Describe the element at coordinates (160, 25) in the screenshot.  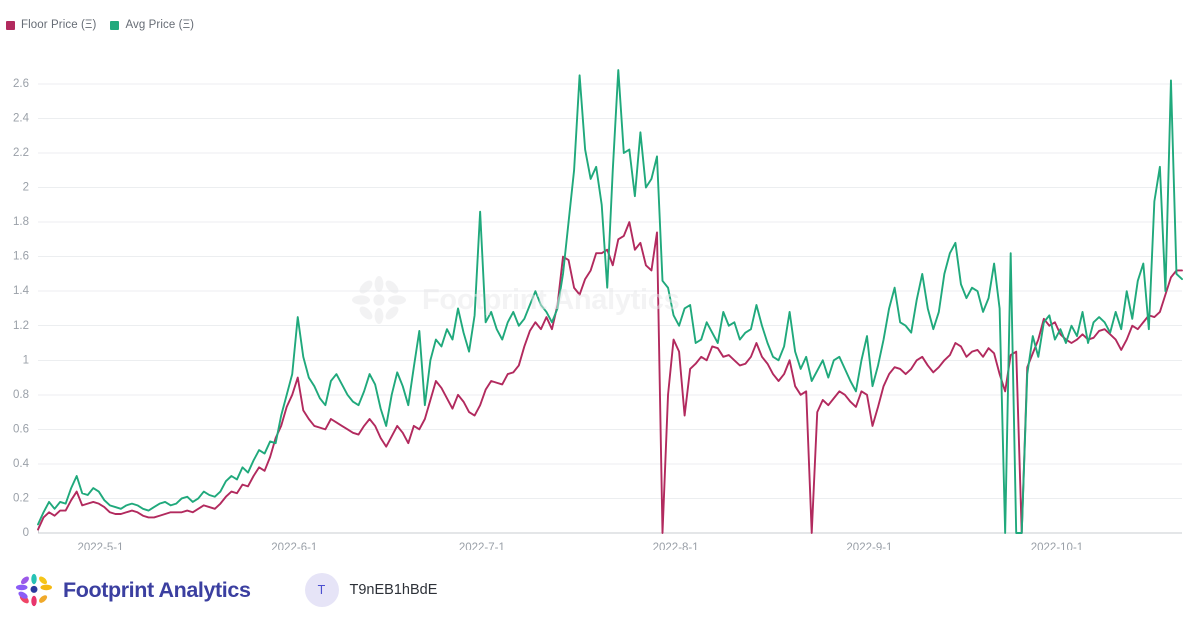
I see `legend-label-avg-price: Avg Price (Ξ)` at that location.